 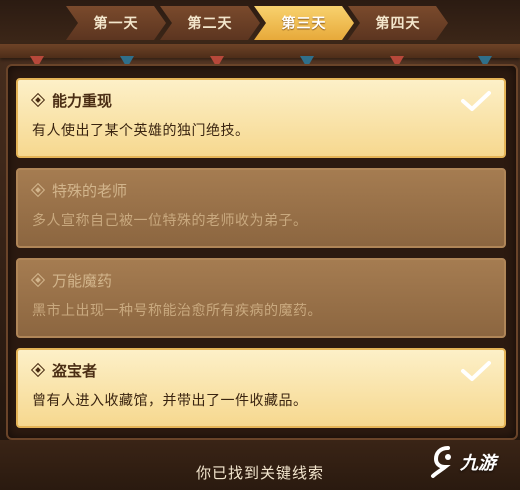 What do you see at coordinates (441, 462) in the screenshot?
I see `watermark-logo-icon` at bounding box center [441, 462].